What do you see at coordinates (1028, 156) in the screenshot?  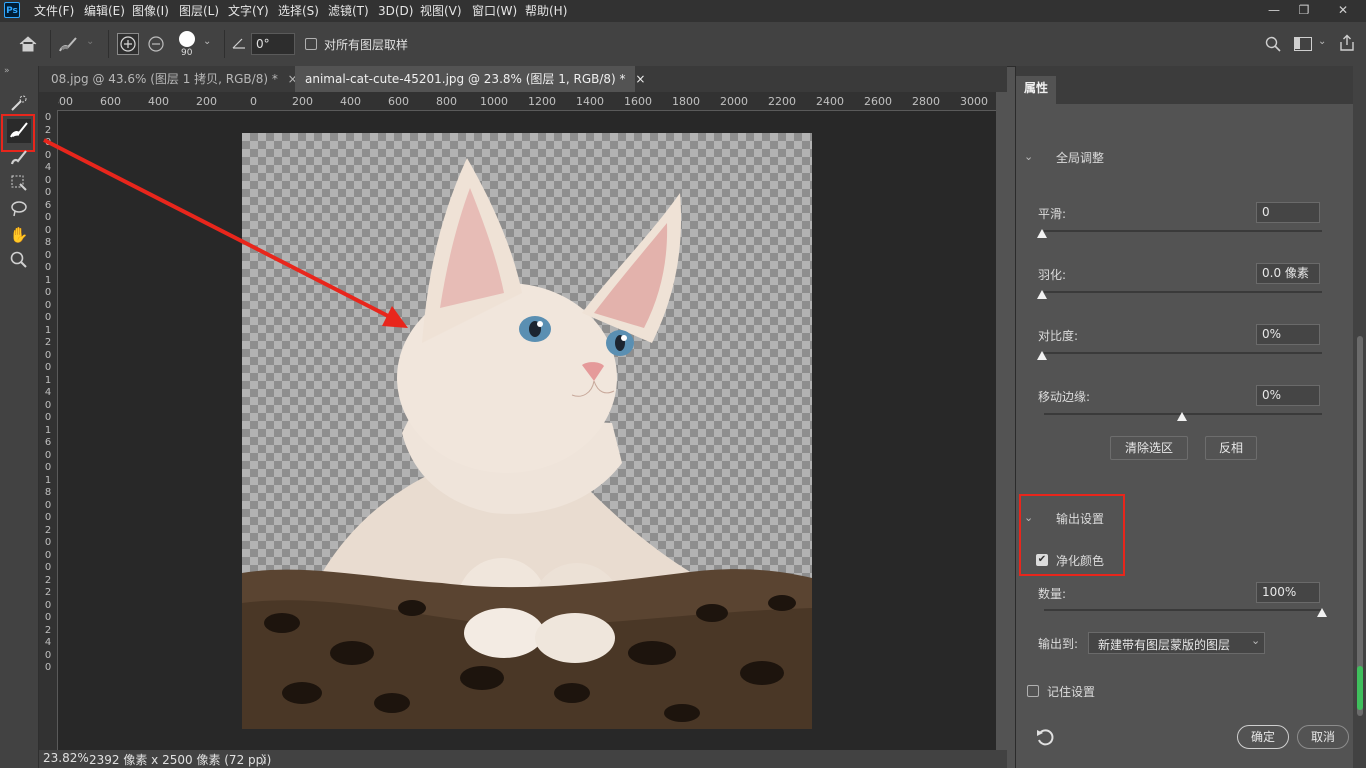 I see `collapse-global-icon: ⌄` at bounding box center [1028, 156].